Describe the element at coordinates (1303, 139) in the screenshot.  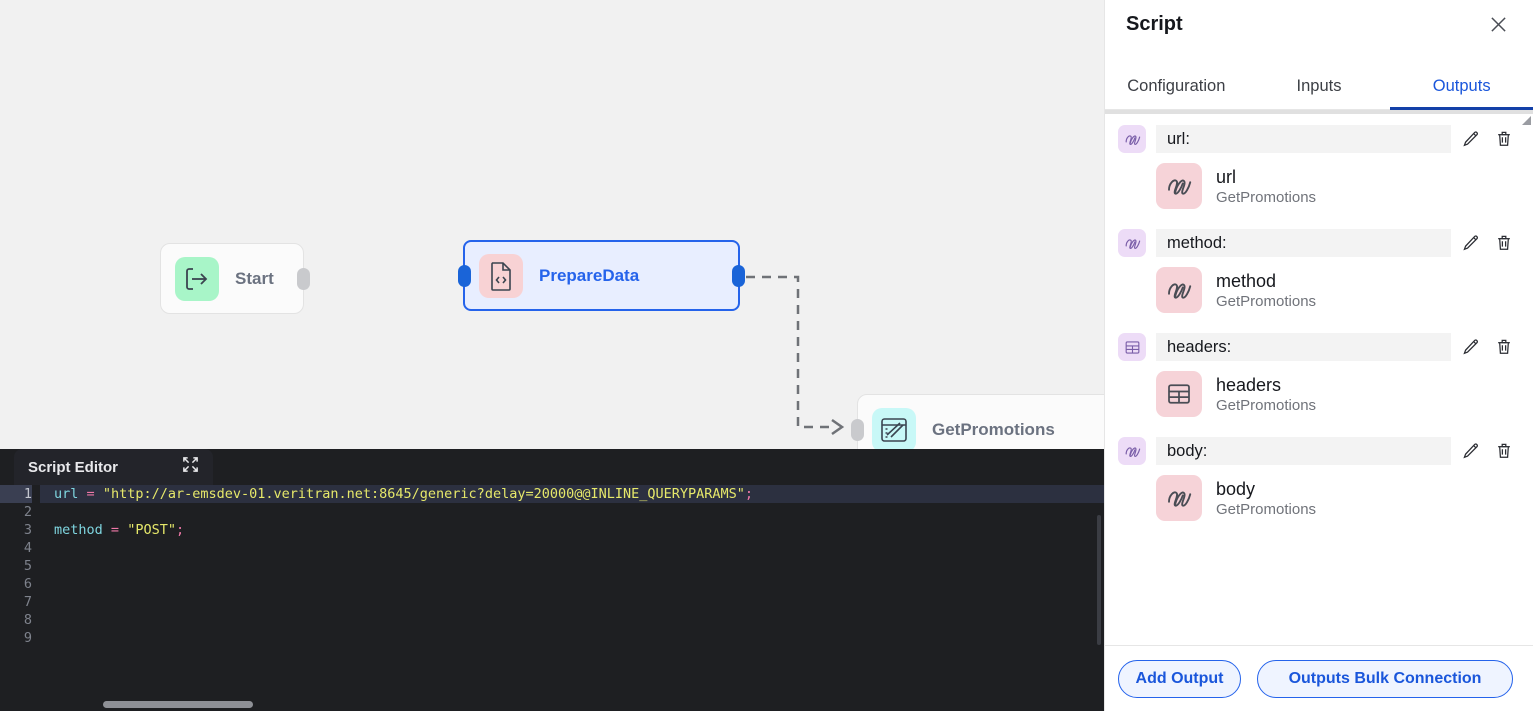
I see `output-name: url:` at that location.